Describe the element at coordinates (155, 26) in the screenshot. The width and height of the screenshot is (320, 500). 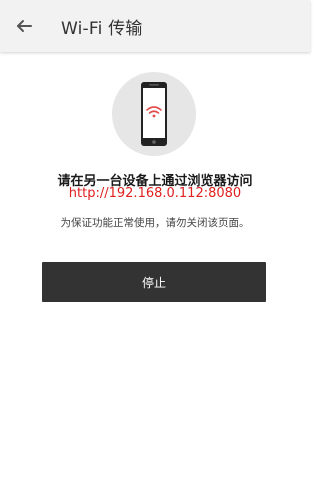
I see `app-bar: Wi-Fi 传输` at that location.